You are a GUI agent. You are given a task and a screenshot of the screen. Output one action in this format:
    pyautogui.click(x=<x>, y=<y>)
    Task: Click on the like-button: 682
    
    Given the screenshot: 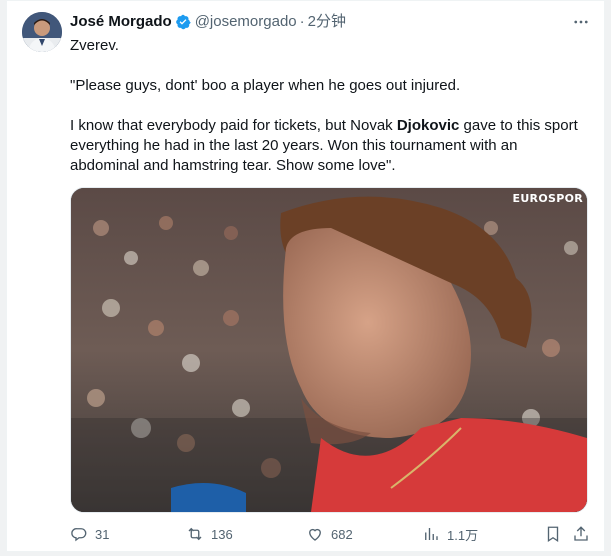 What is the action you would take?
    pyautogui.click(x=329, y=534)
    